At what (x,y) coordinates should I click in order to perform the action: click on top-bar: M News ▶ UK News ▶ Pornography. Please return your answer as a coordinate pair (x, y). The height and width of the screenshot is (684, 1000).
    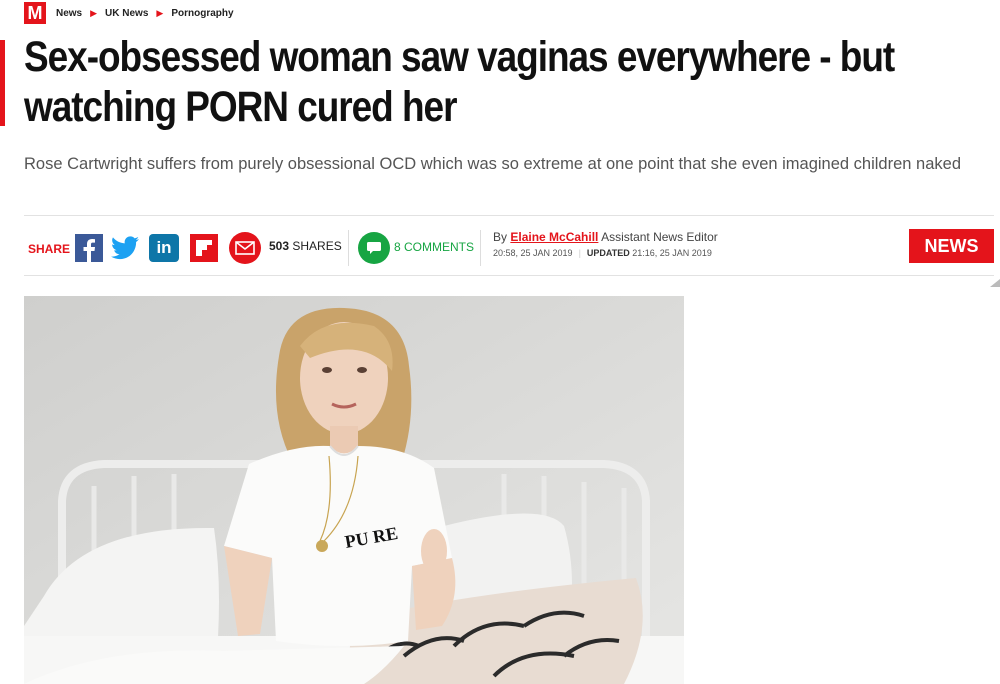
    Looking at the image, I should click on (129, 13).